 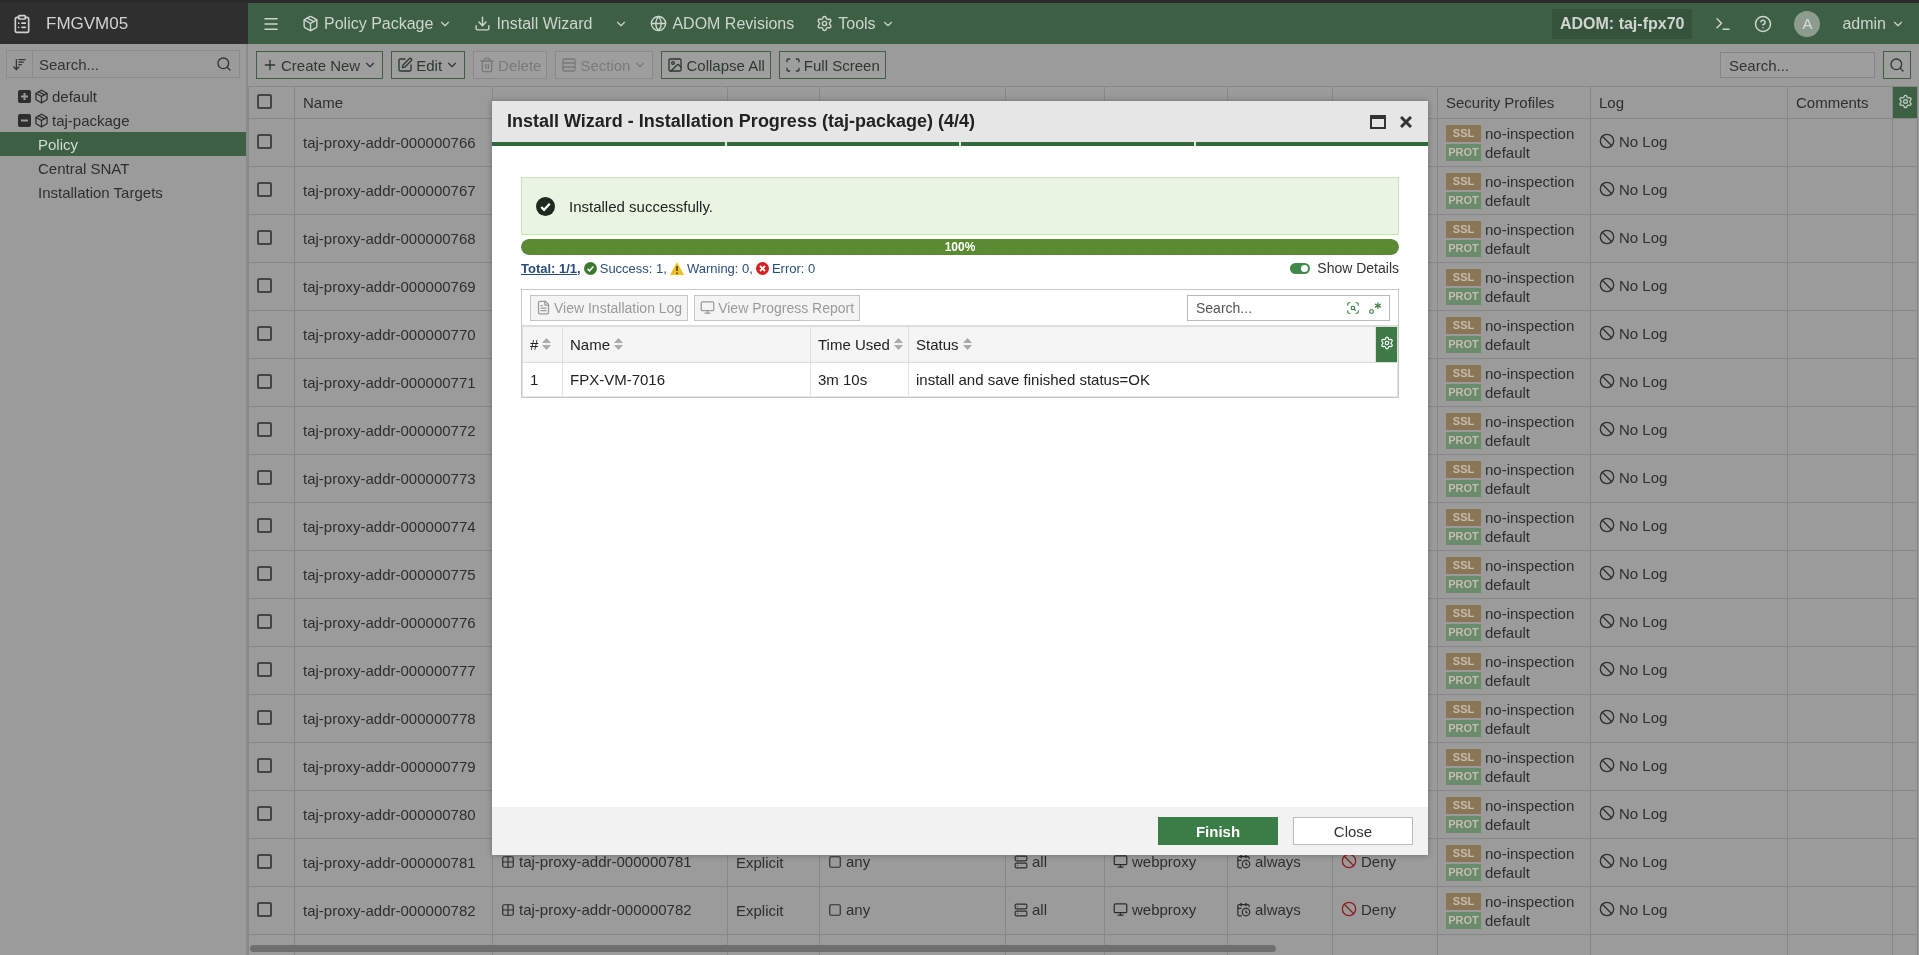 What do you see at coordinates (123, 168) in the screenshot?
I see `tree-item: Central SNAT` at bounding box center [123, 168].